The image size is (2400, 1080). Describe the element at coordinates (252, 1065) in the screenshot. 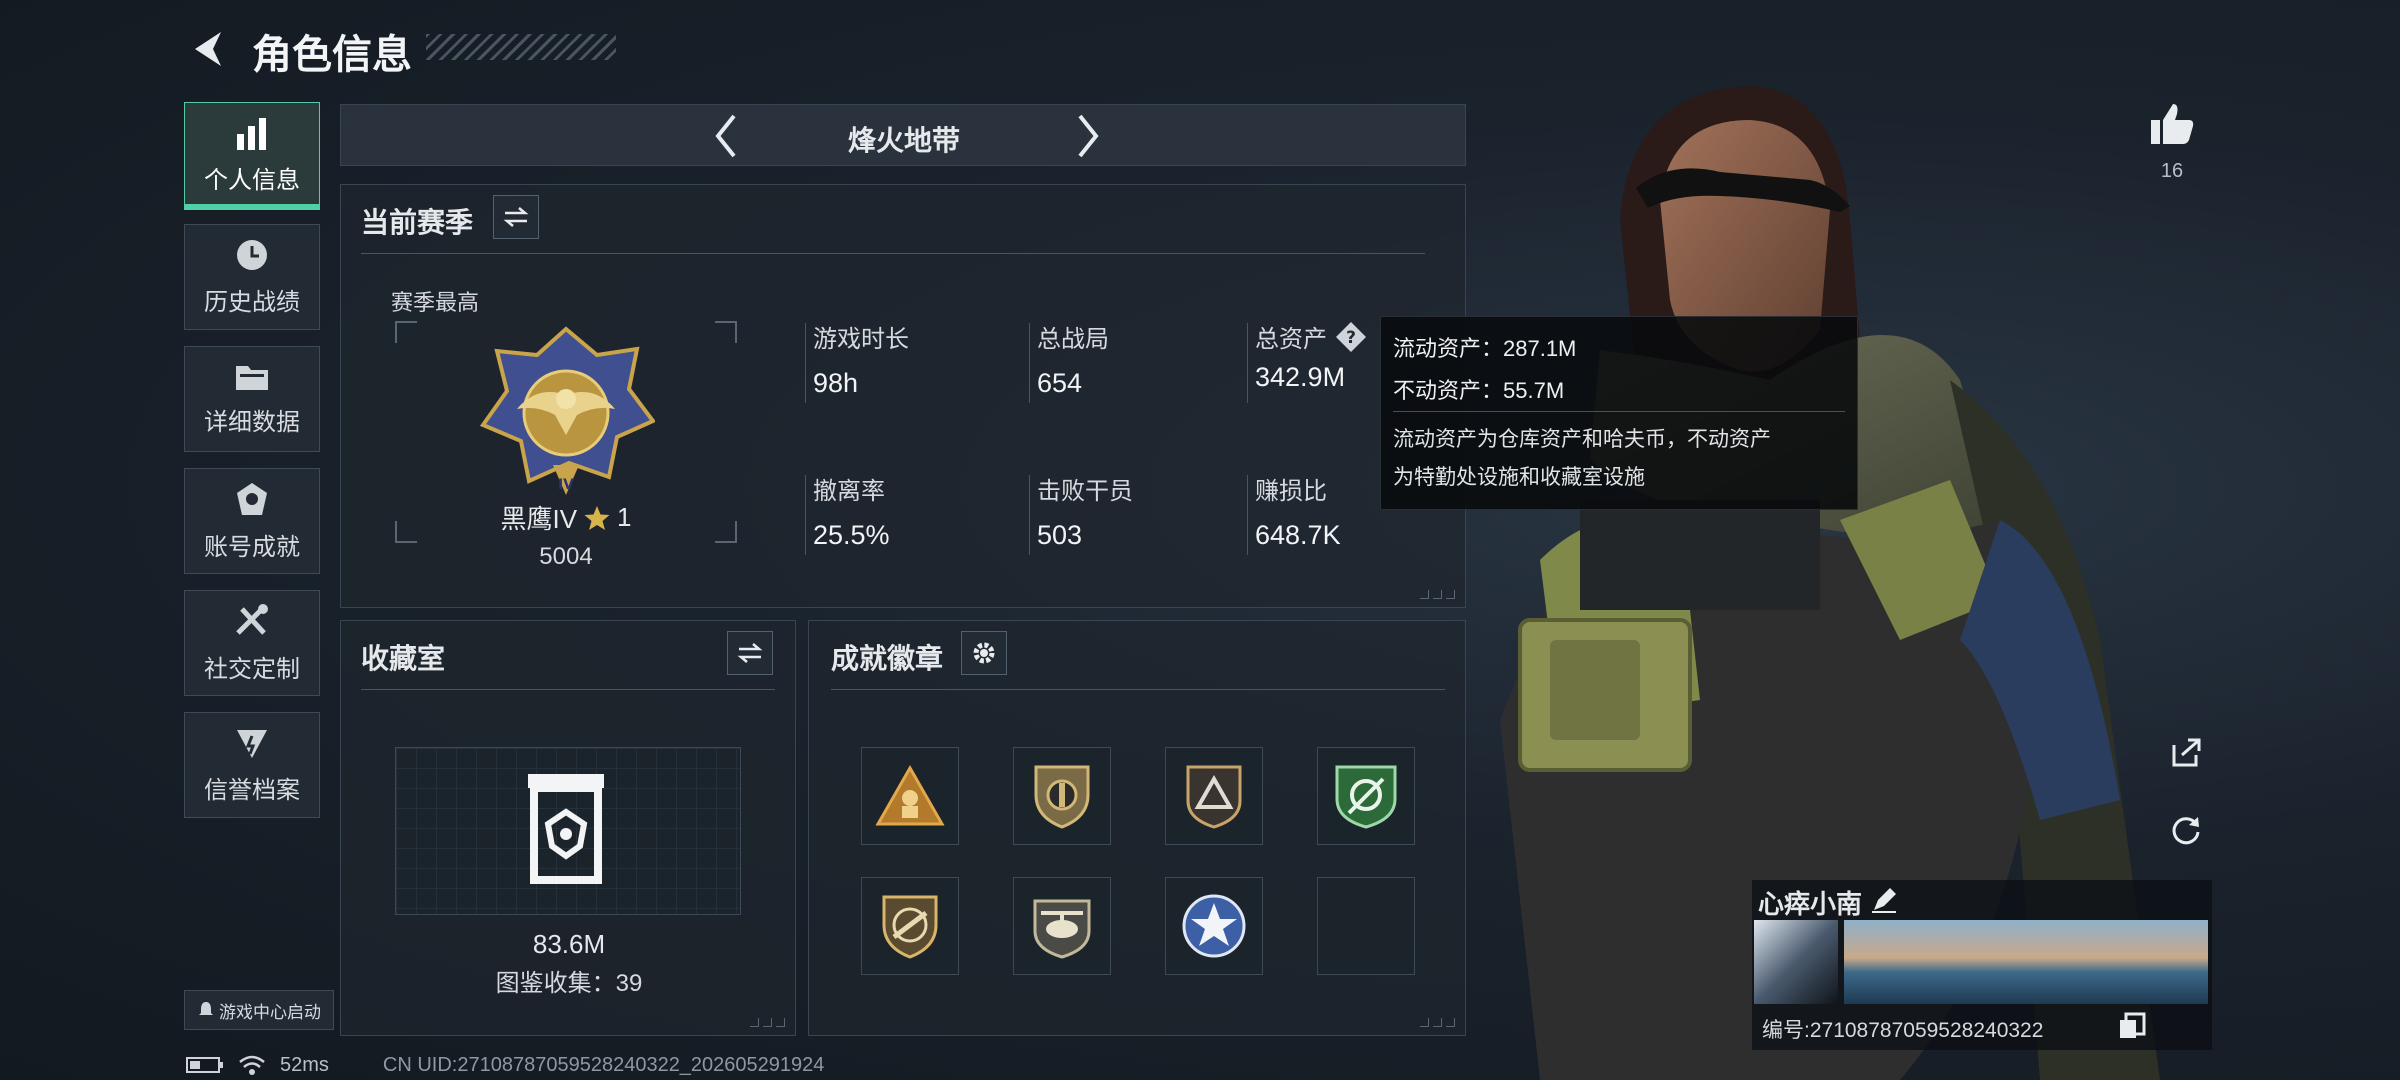

I see `wifi-icon` at that location.